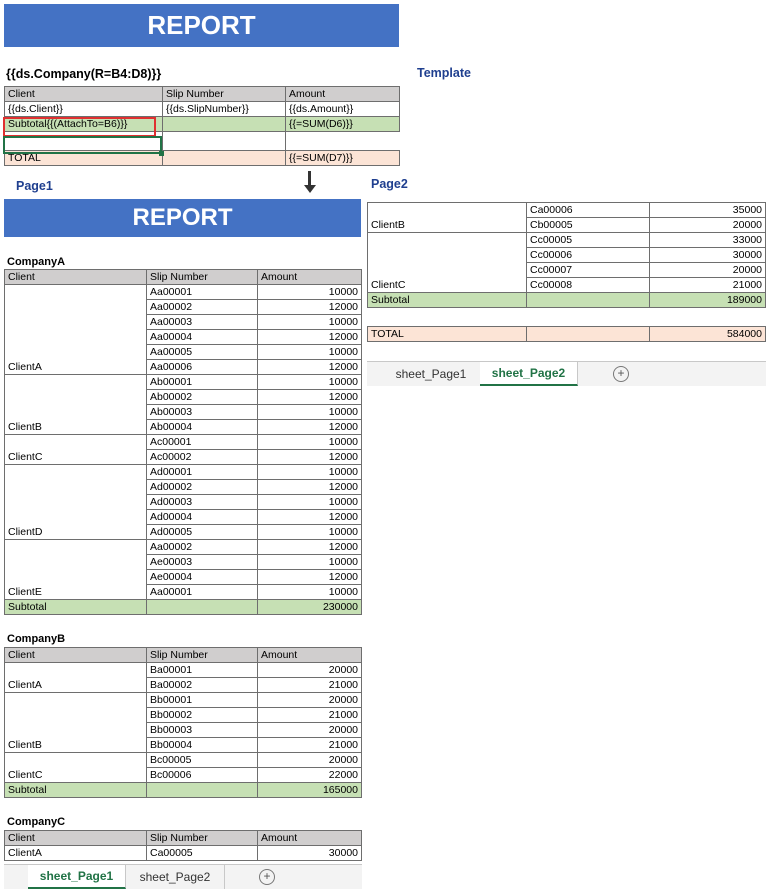 This screenshot has height=889, width=766. What do you see at coordinates (202, 307) in the screenshot?
I see `slip-number-cell: Aa00002` at bounding box center [202, 307].